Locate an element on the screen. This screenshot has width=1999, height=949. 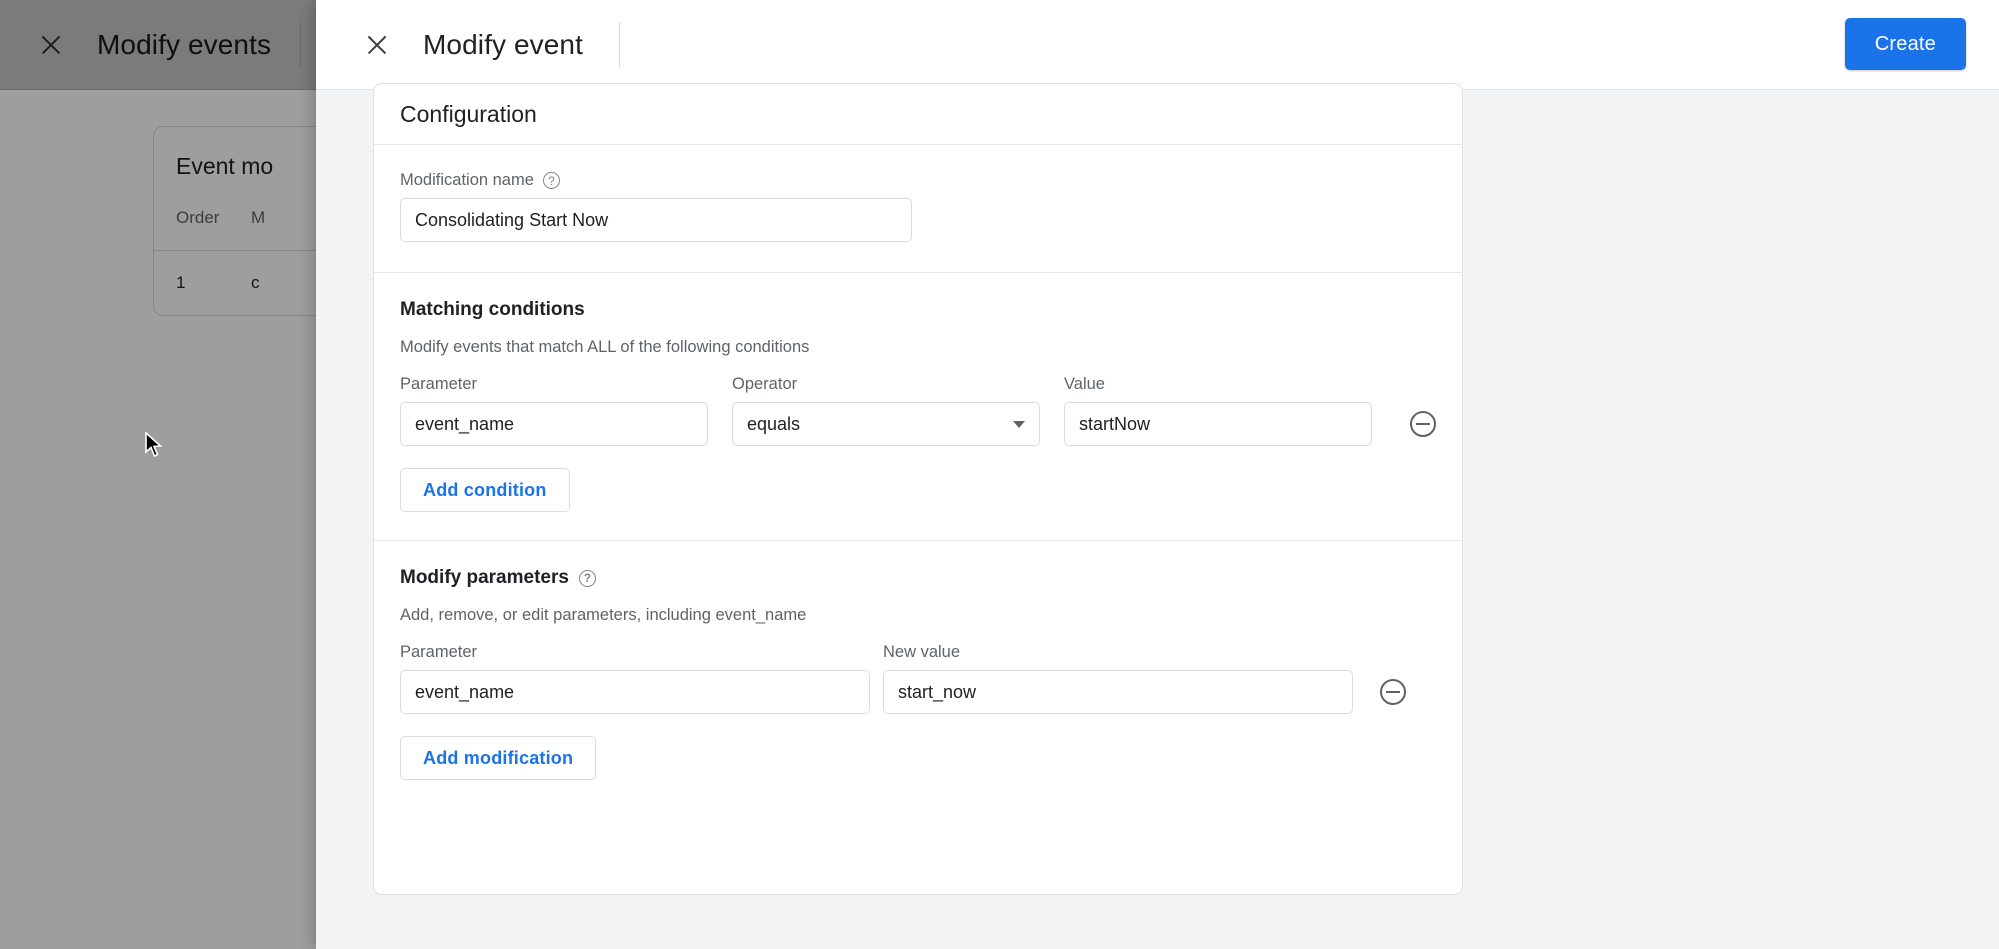
panel-topbar: Modify event Create is located at coordinates (1157, 45).